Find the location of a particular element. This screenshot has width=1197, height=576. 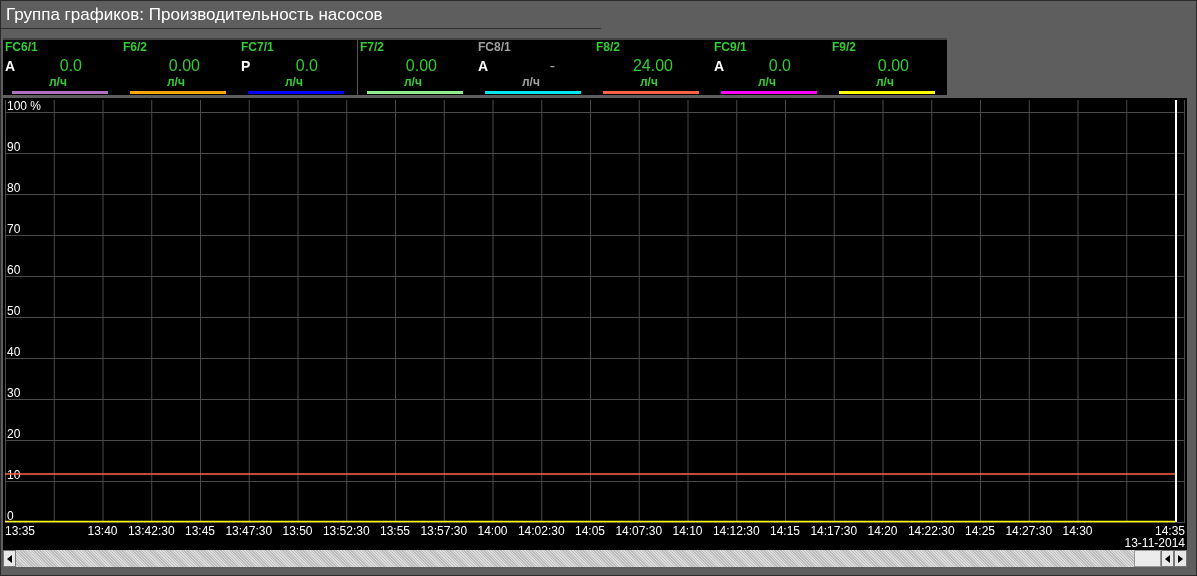

mode-label: P is located at coordinates (246, 66).